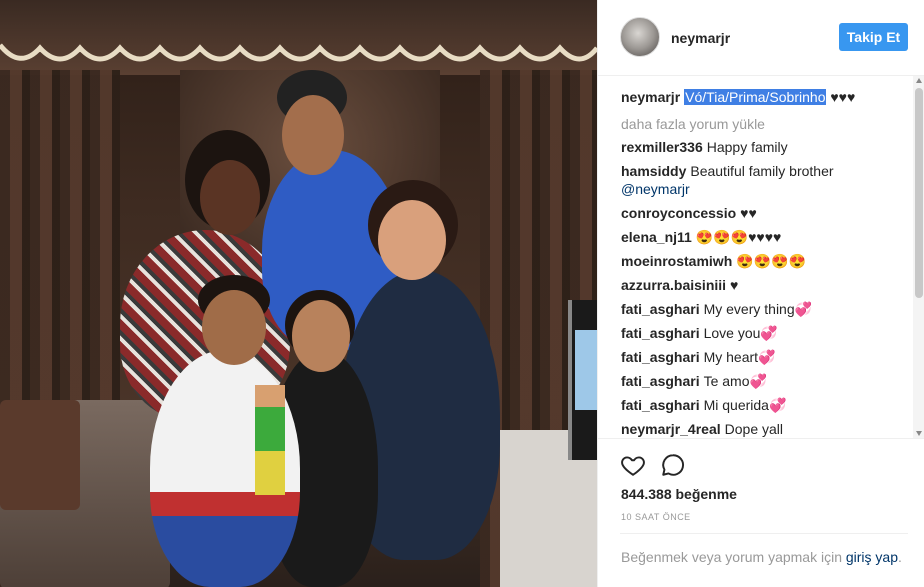 This screenshot has height=587, width=924. Describe the element at coordinates (761, 38) in the screenshot. I see `post-header: neymarjr Takip Et` at that location.